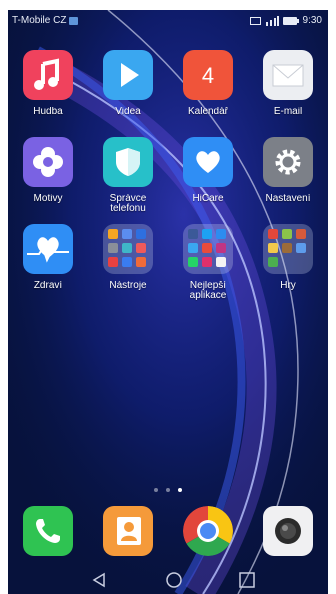  What do you see at coordinates (288, 112) in the screenshot?
I see `app-label: E-mail` at bounding box center [288, 112].